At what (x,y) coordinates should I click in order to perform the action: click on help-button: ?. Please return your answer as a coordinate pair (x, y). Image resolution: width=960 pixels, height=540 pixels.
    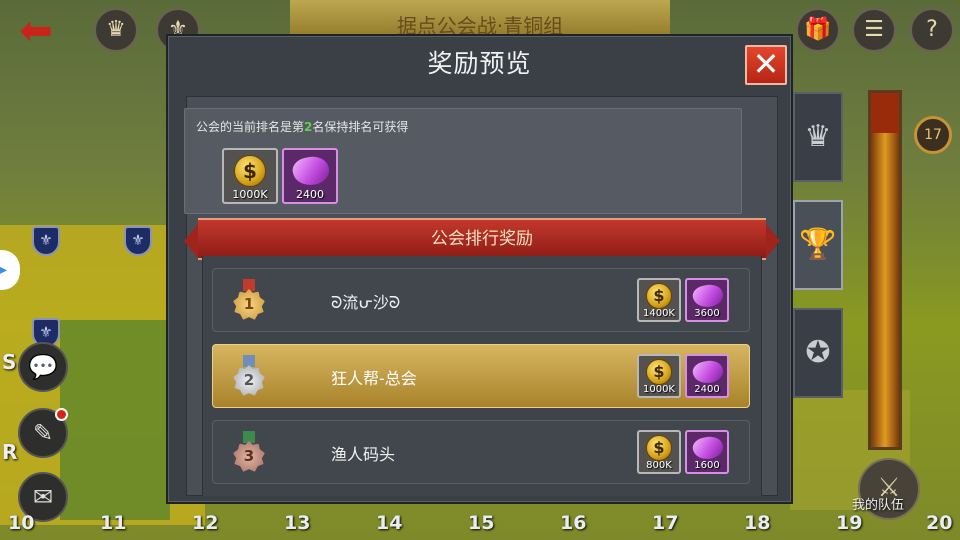
    Looking at the image, I should click on (932, 30).